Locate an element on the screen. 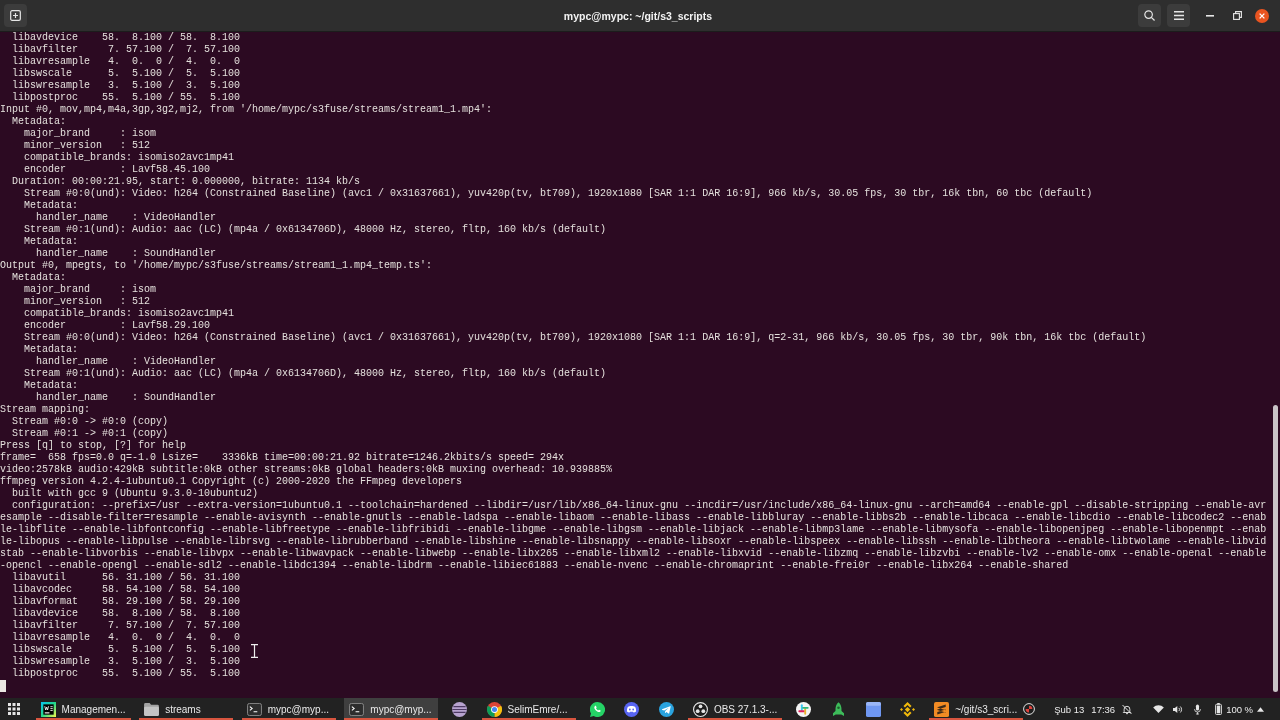  terminal-cursor is located at coordinates (3, 686).